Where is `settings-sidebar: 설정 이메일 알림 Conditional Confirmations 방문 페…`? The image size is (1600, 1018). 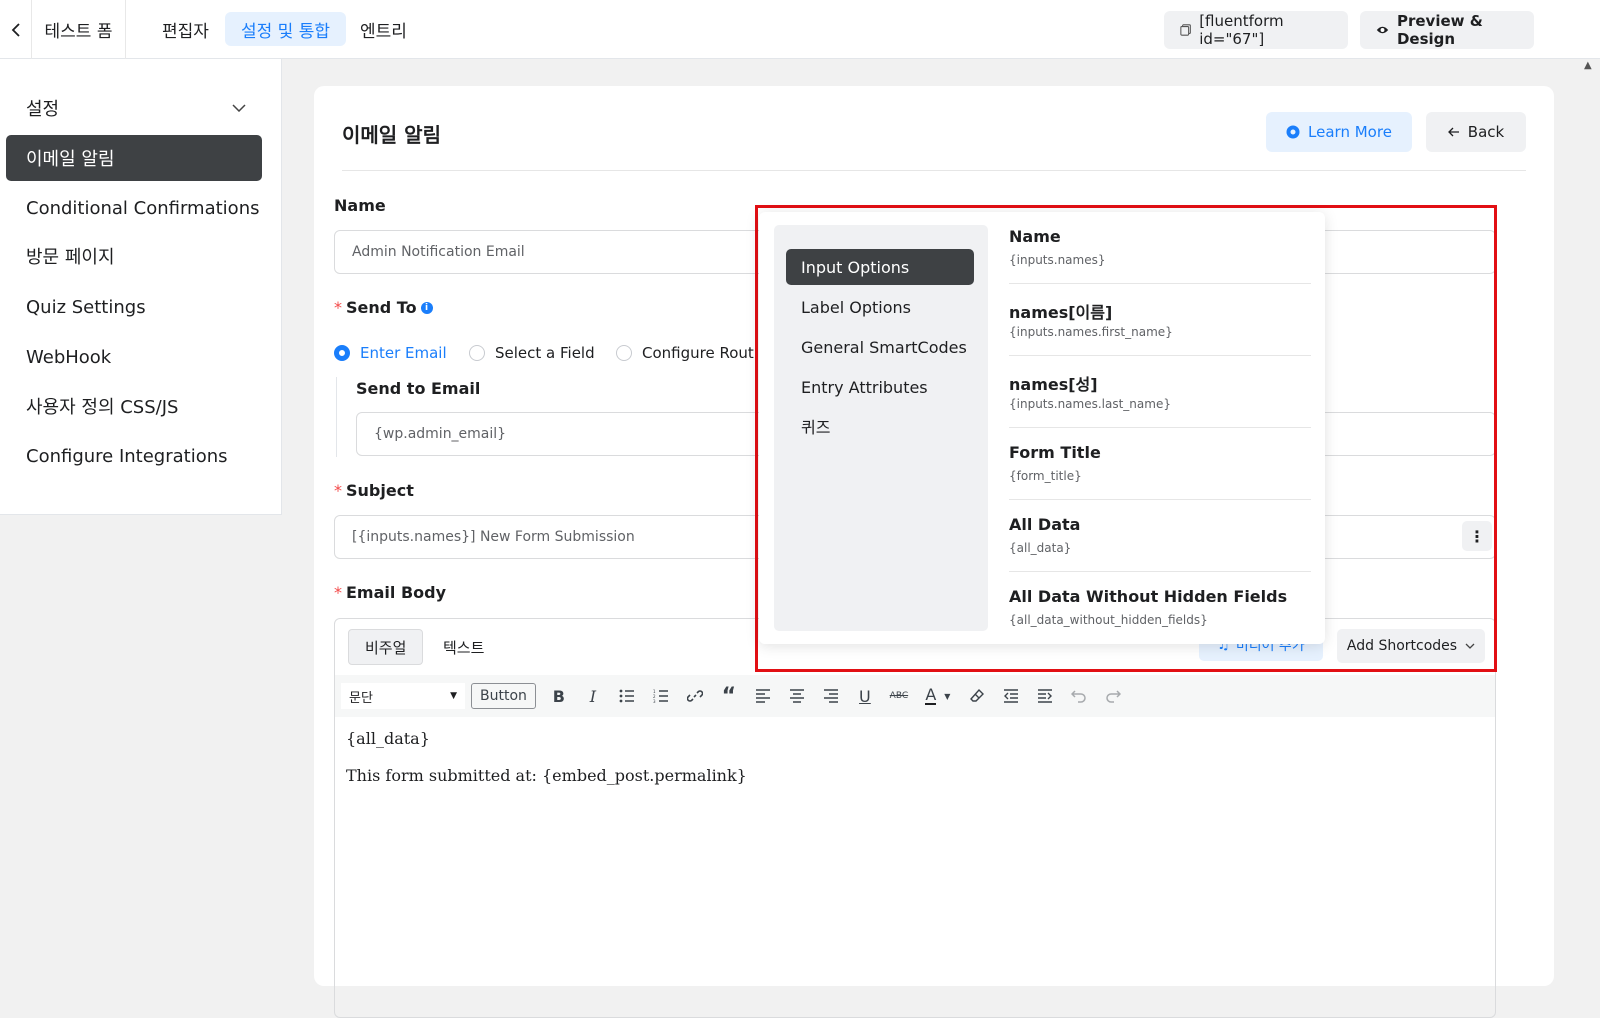
settings-sidebar: 설정 이메일 알림 Conditional Confirmations 방문 페… is located at coordinates (141, 287).